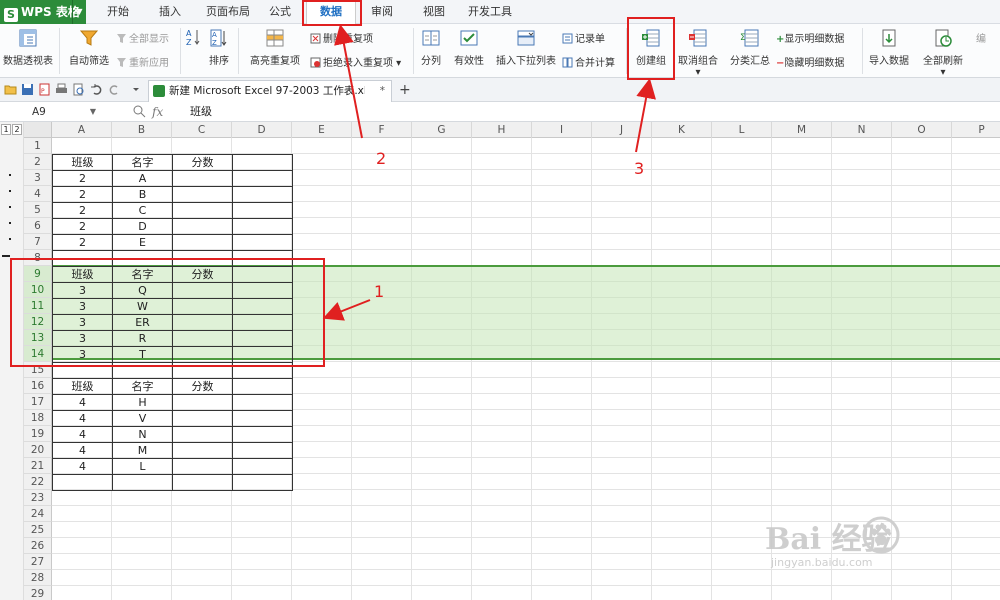  What do you see at coordinates (38, 498) in the screenshot?
I see `row-header-23: 23` at bounding box center [38, 498].